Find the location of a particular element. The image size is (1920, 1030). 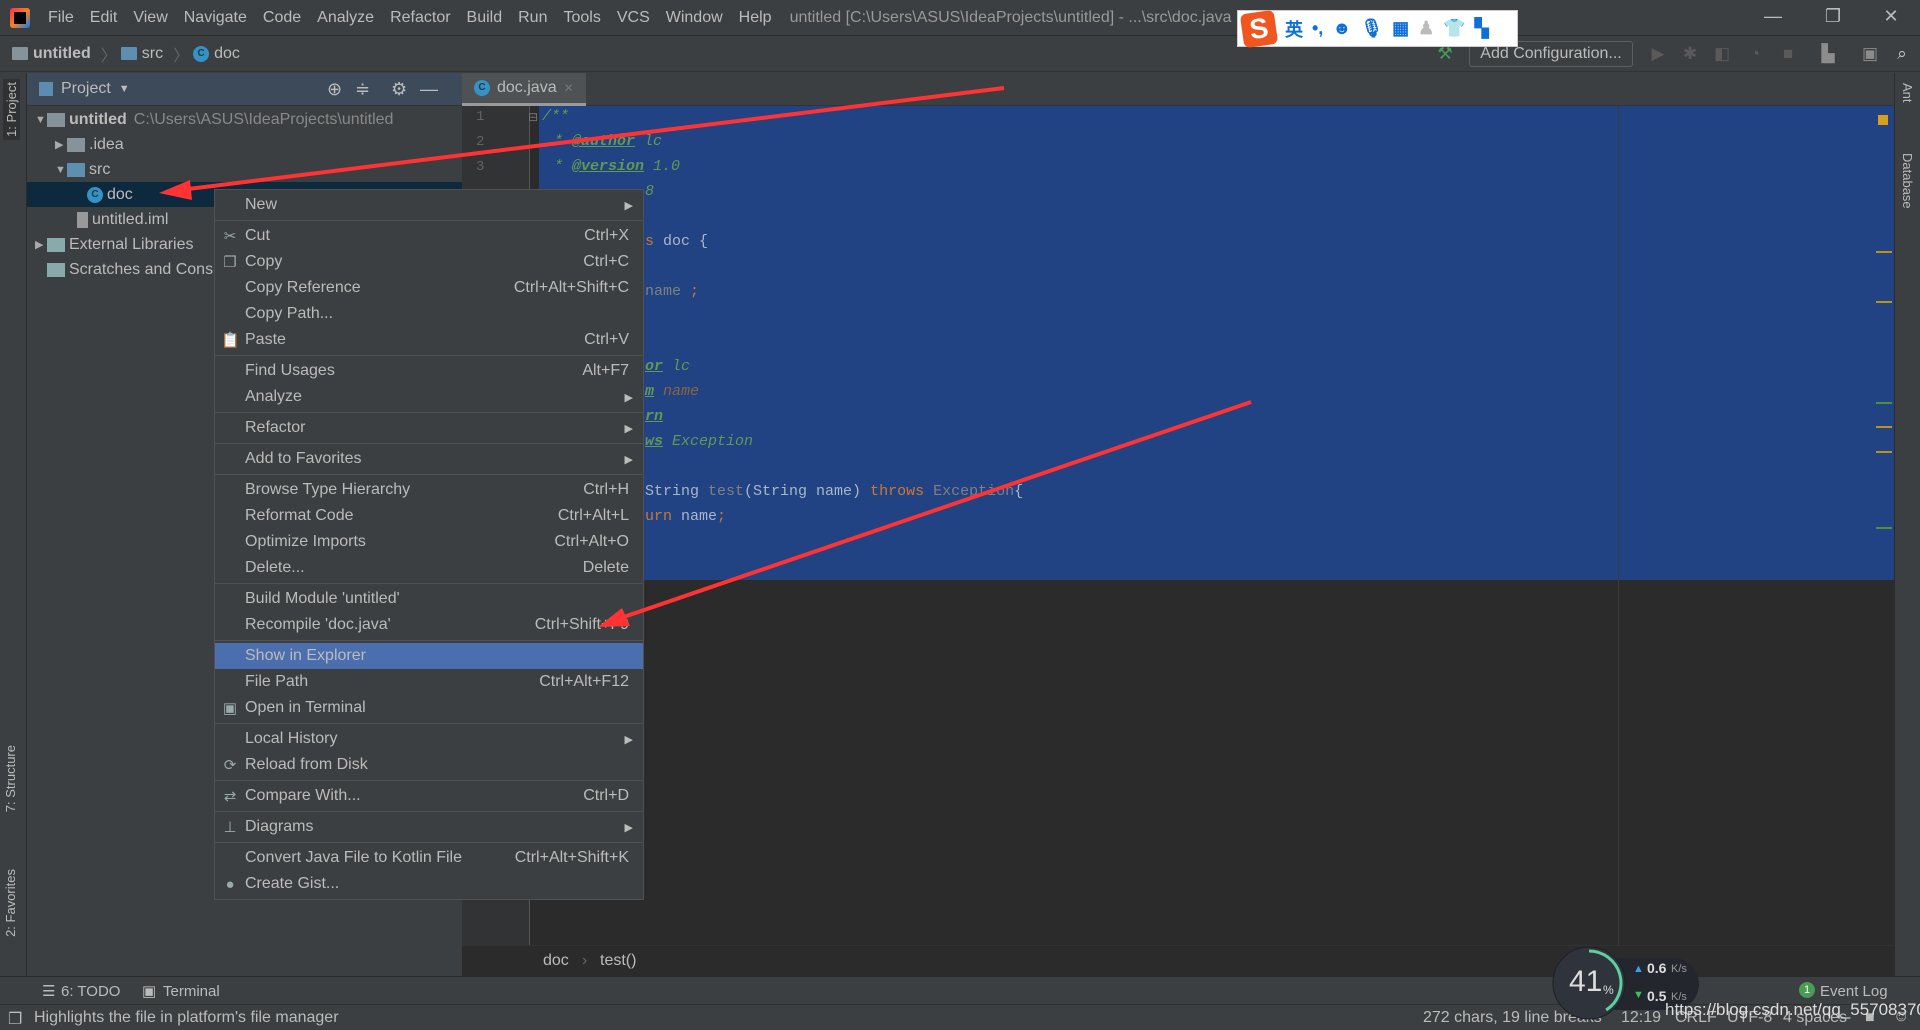

menu-vcs: VCS is located at coordinates (633, 18).